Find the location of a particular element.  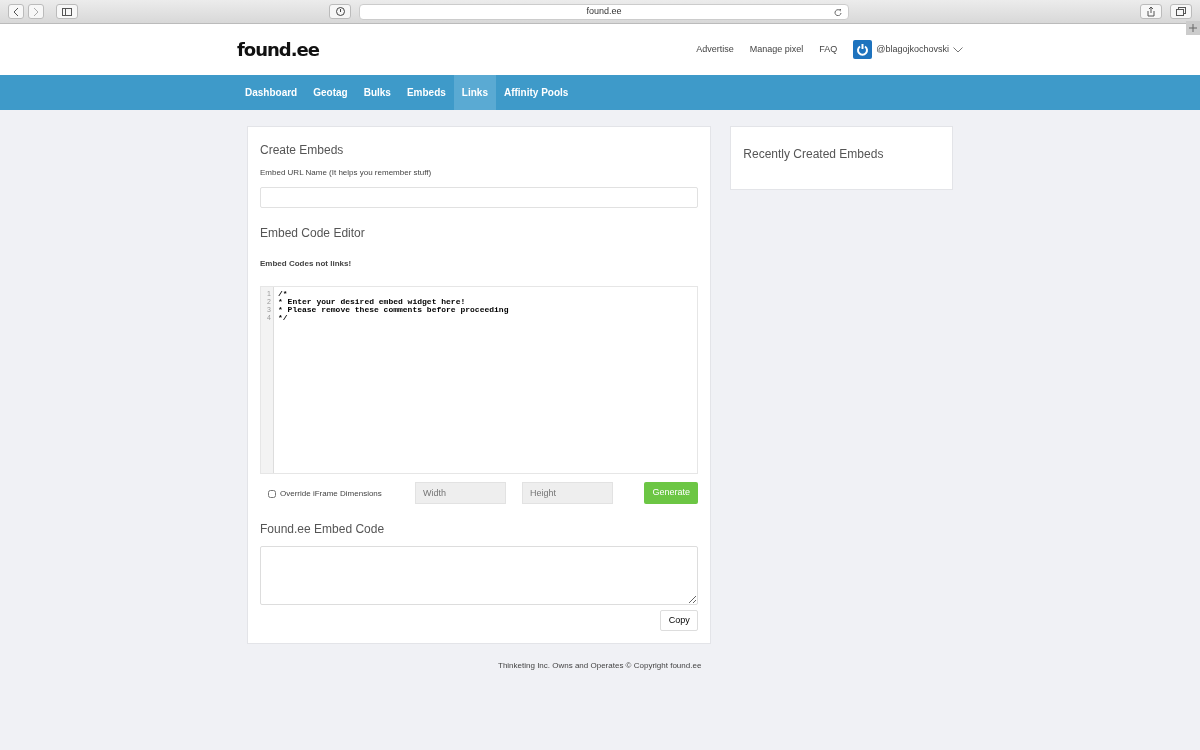

back-button is located at coordinates (16, 11).